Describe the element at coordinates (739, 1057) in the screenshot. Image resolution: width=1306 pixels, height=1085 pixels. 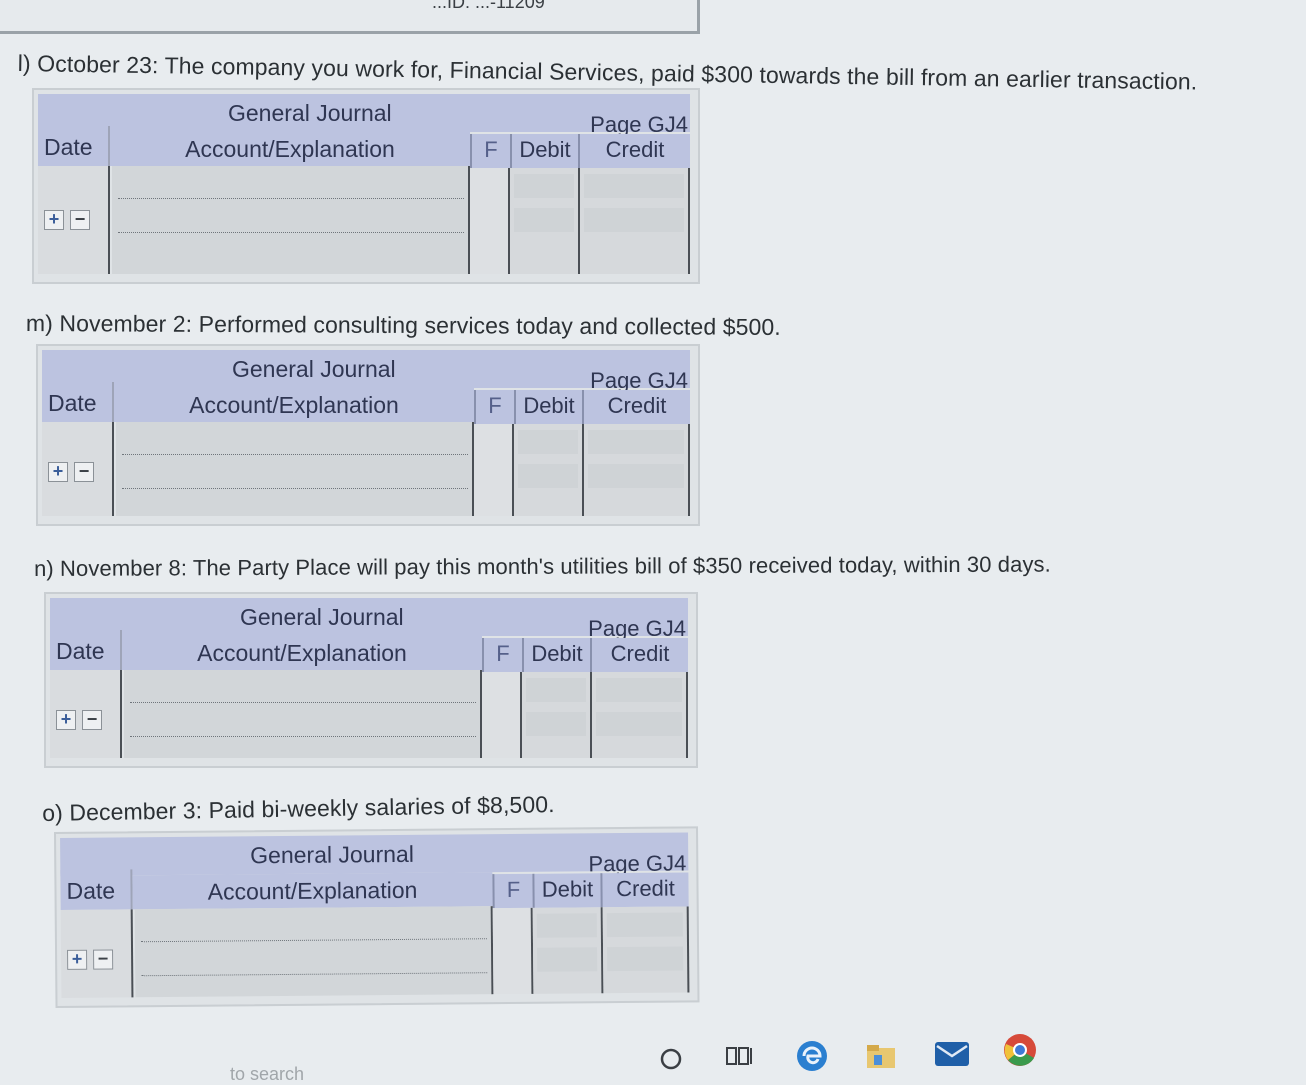
I see `task-view-icon` at that location.